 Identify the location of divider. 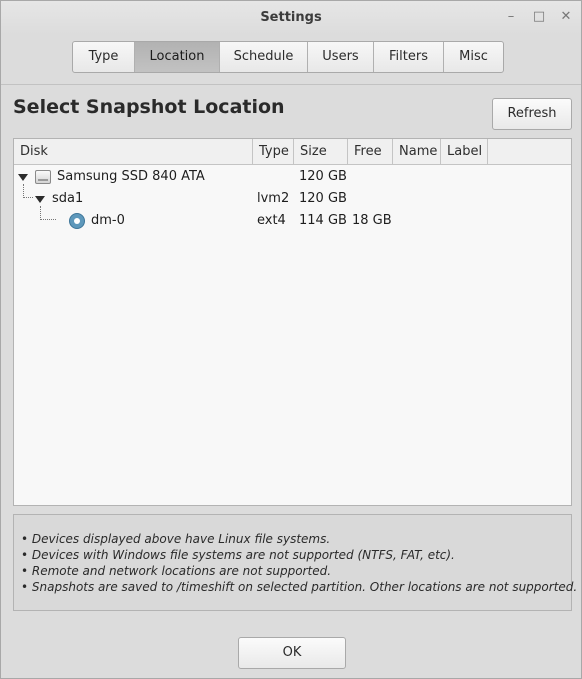
(291, 84).